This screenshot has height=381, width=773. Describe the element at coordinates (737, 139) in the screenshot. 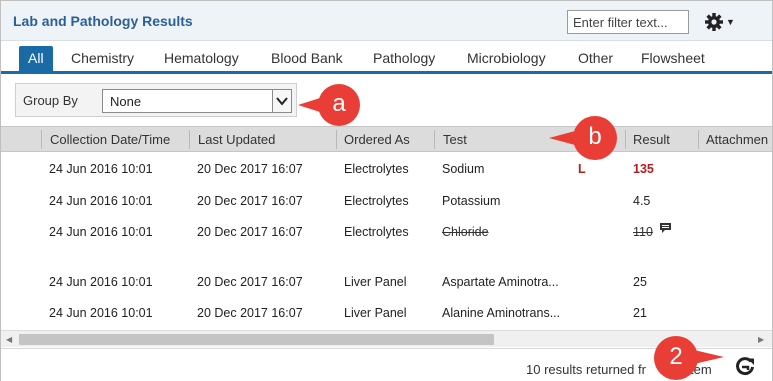

I see `column-attachments: Attachmen` at that location.